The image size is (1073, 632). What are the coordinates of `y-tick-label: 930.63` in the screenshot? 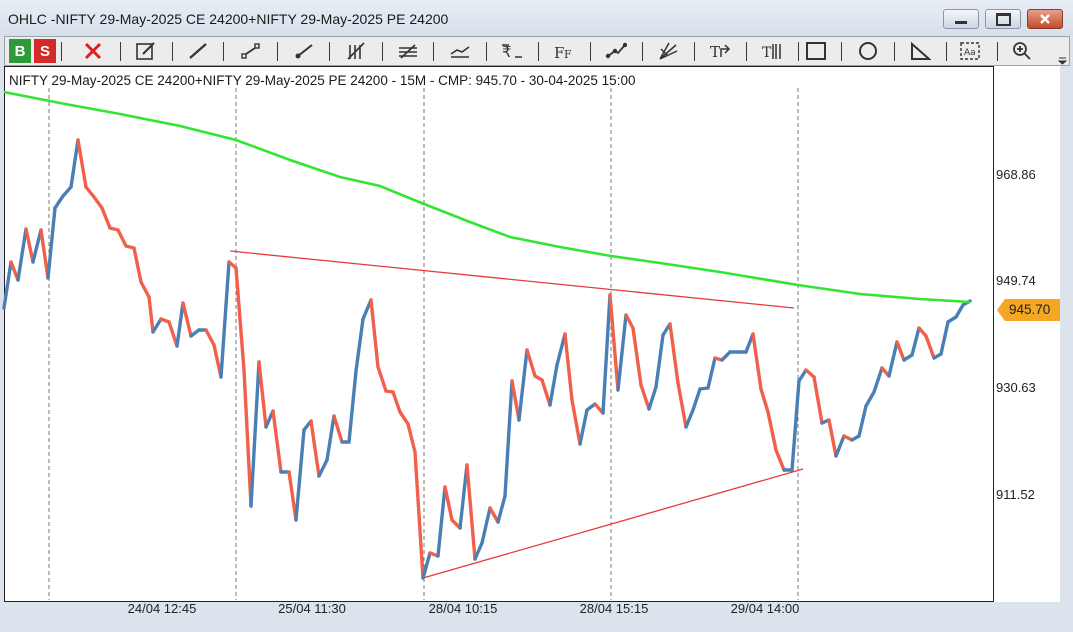 It's located at (1016, 387).